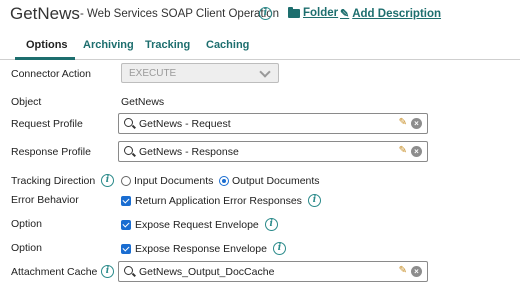  I want to click on add-description-link: ✎ Add Description, so click(391, 14).